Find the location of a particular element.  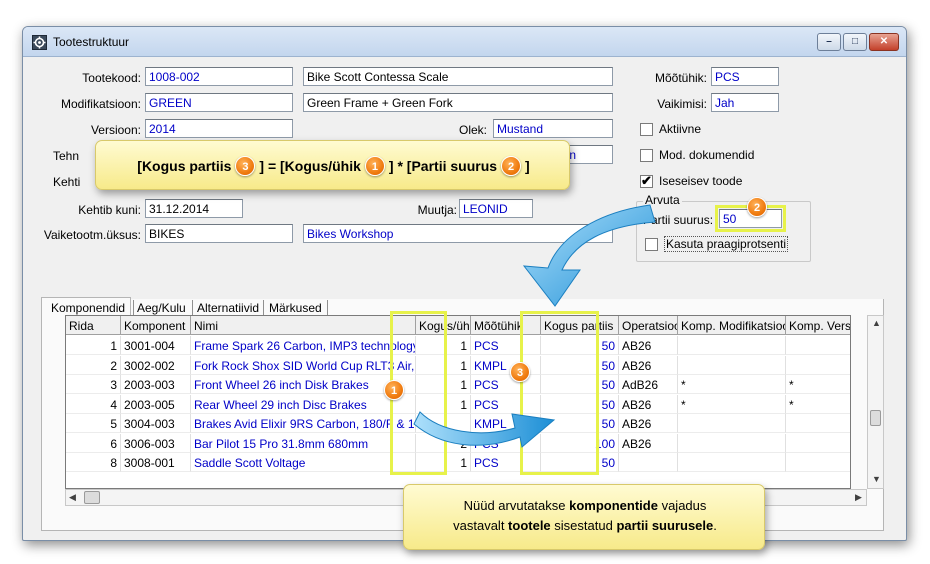

formula-badge-2: 2 is located at coordinates (511, 166).